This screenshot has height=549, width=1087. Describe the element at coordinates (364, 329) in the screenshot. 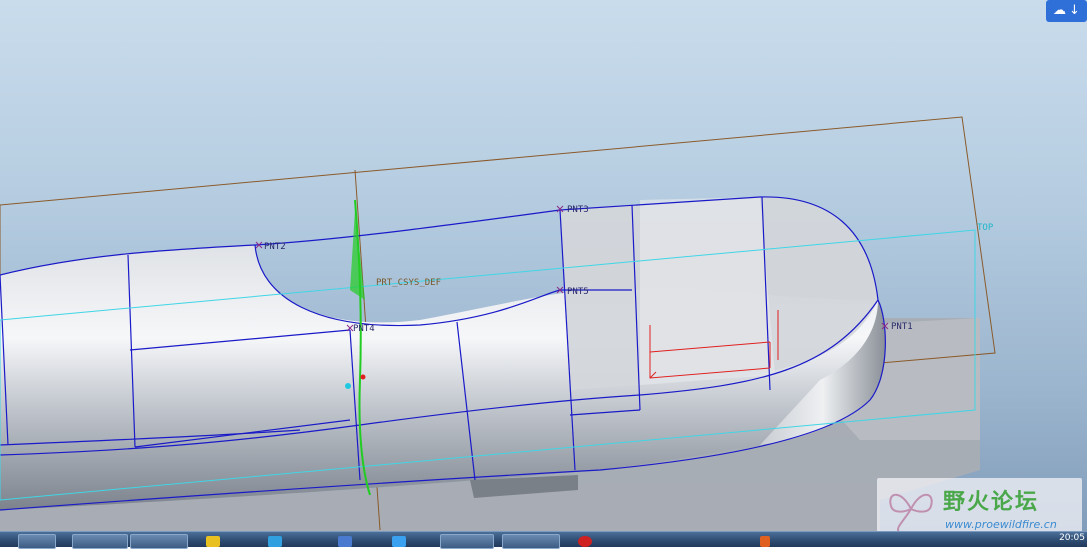

I see `pnt4-label: PNT4` at that location.